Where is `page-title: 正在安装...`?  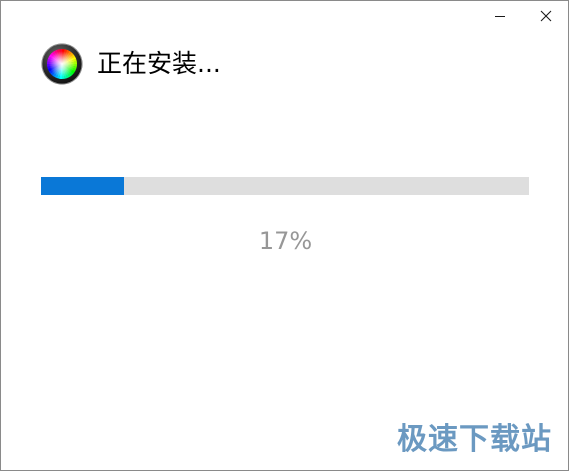
page-title: 正在安装... is located at coordinates (159, 63).